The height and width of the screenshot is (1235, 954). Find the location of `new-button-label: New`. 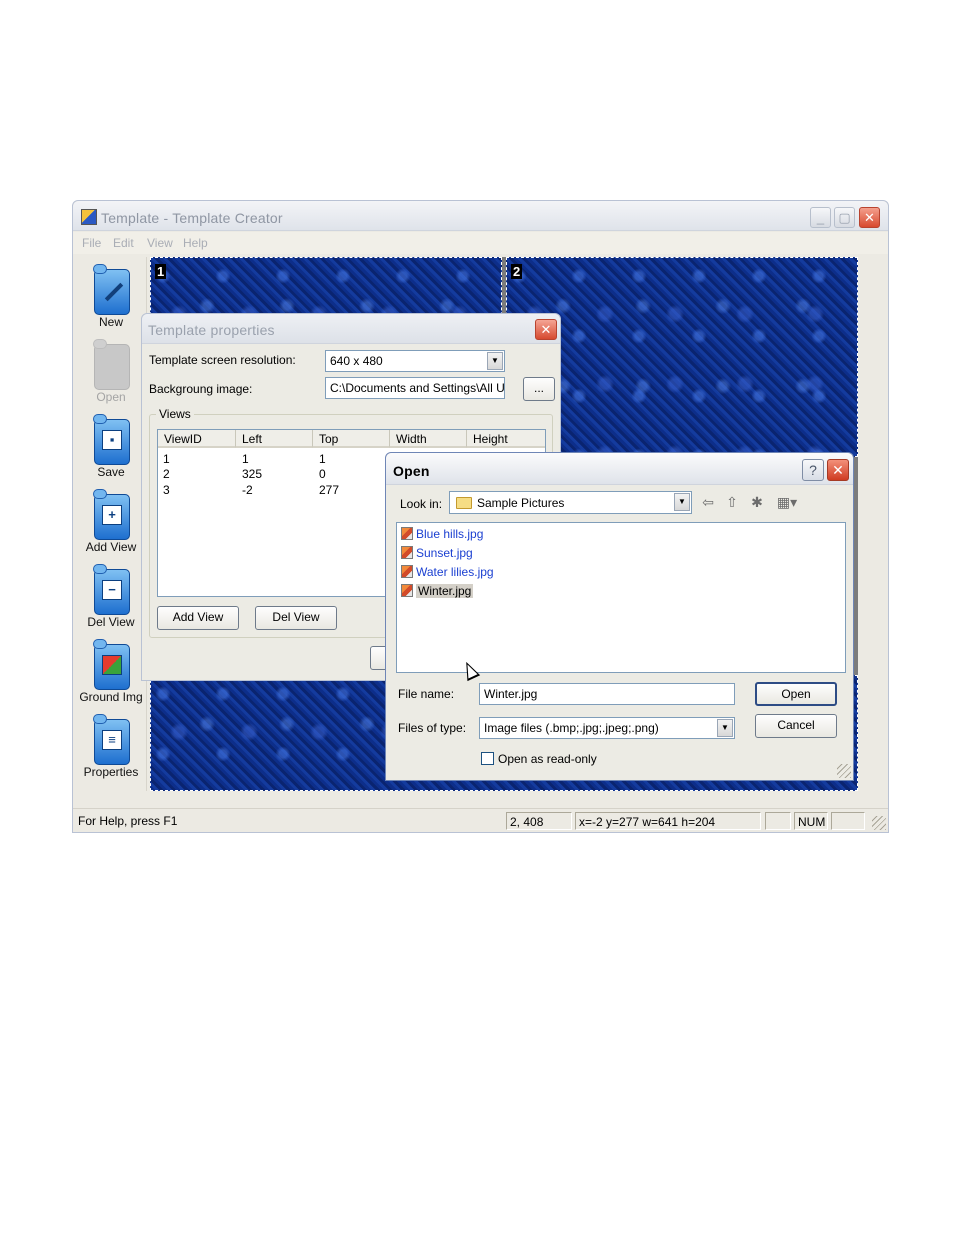

new-button-label: New is located at coordinates (110, 322).